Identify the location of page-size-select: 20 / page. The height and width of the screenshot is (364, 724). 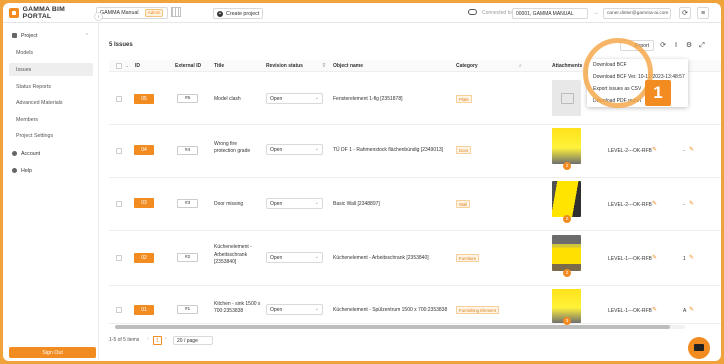
(193, 340).